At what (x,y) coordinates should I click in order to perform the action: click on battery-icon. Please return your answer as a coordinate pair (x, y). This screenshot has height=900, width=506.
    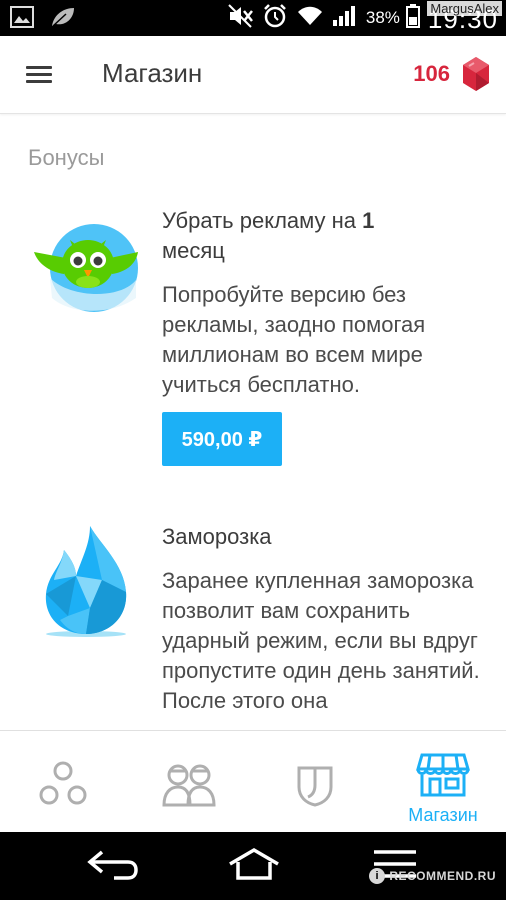
    Looking at the image, I should click on (412, 18).